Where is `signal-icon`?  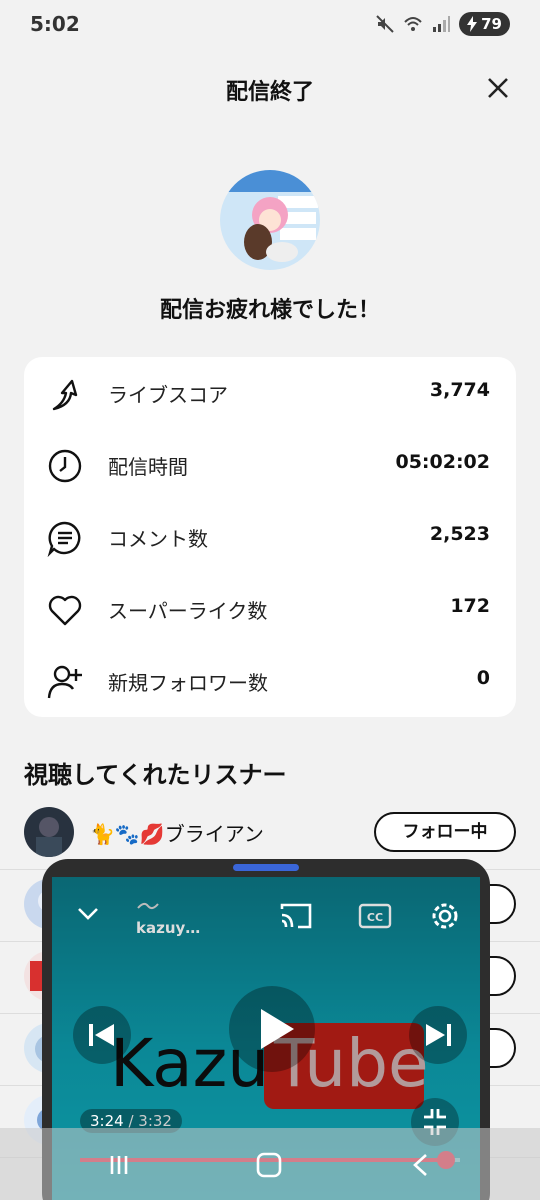 signal-icon is located at coordinates (442, 24).